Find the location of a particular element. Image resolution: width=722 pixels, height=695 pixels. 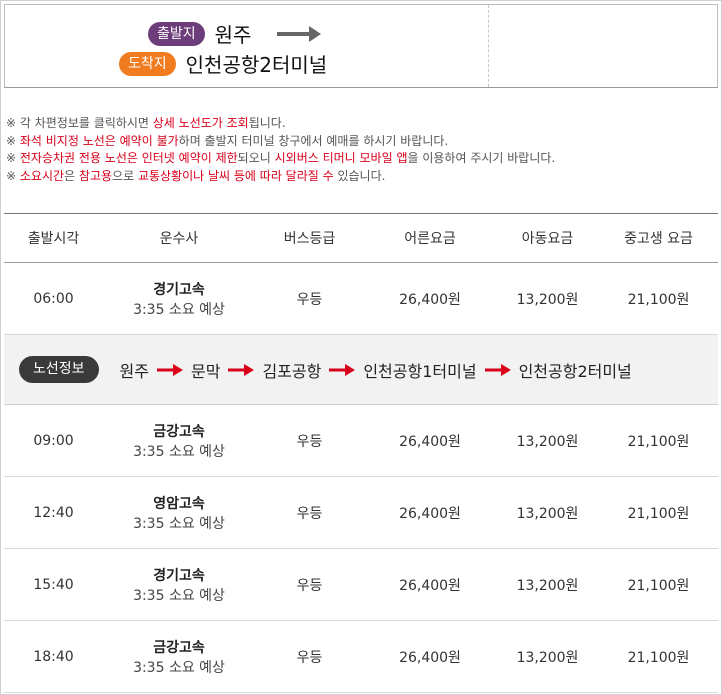

notice-highlight: 소요시간 is located at coordinates (42, 175).